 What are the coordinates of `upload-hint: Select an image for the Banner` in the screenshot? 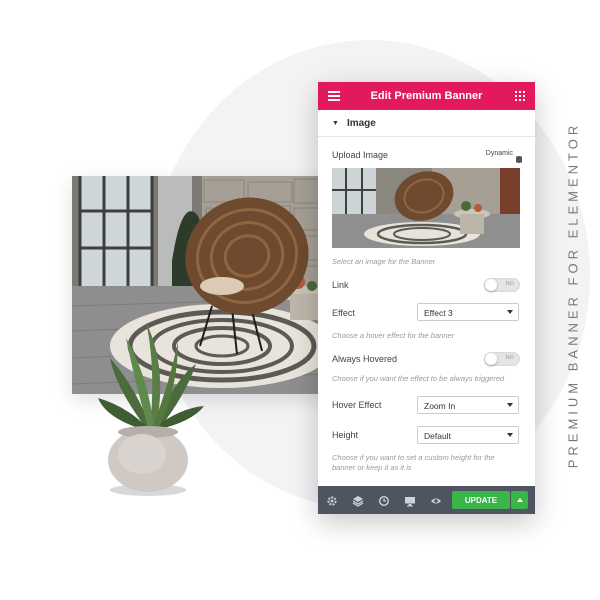 It's located at (384, 261).